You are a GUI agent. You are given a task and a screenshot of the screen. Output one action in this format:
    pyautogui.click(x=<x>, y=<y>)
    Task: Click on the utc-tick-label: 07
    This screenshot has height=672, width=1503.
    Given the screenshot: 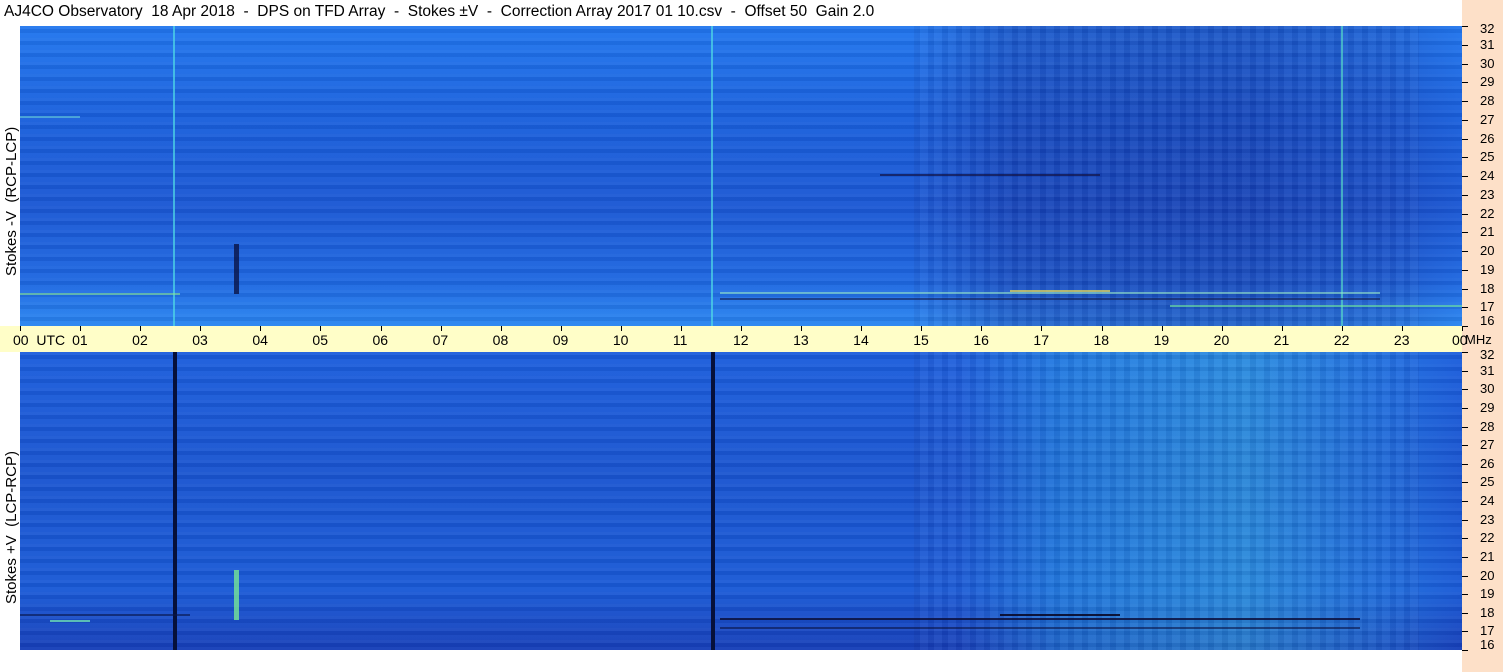 What is the action you would take?
    pyautogui.click(x=440, y=340)
    